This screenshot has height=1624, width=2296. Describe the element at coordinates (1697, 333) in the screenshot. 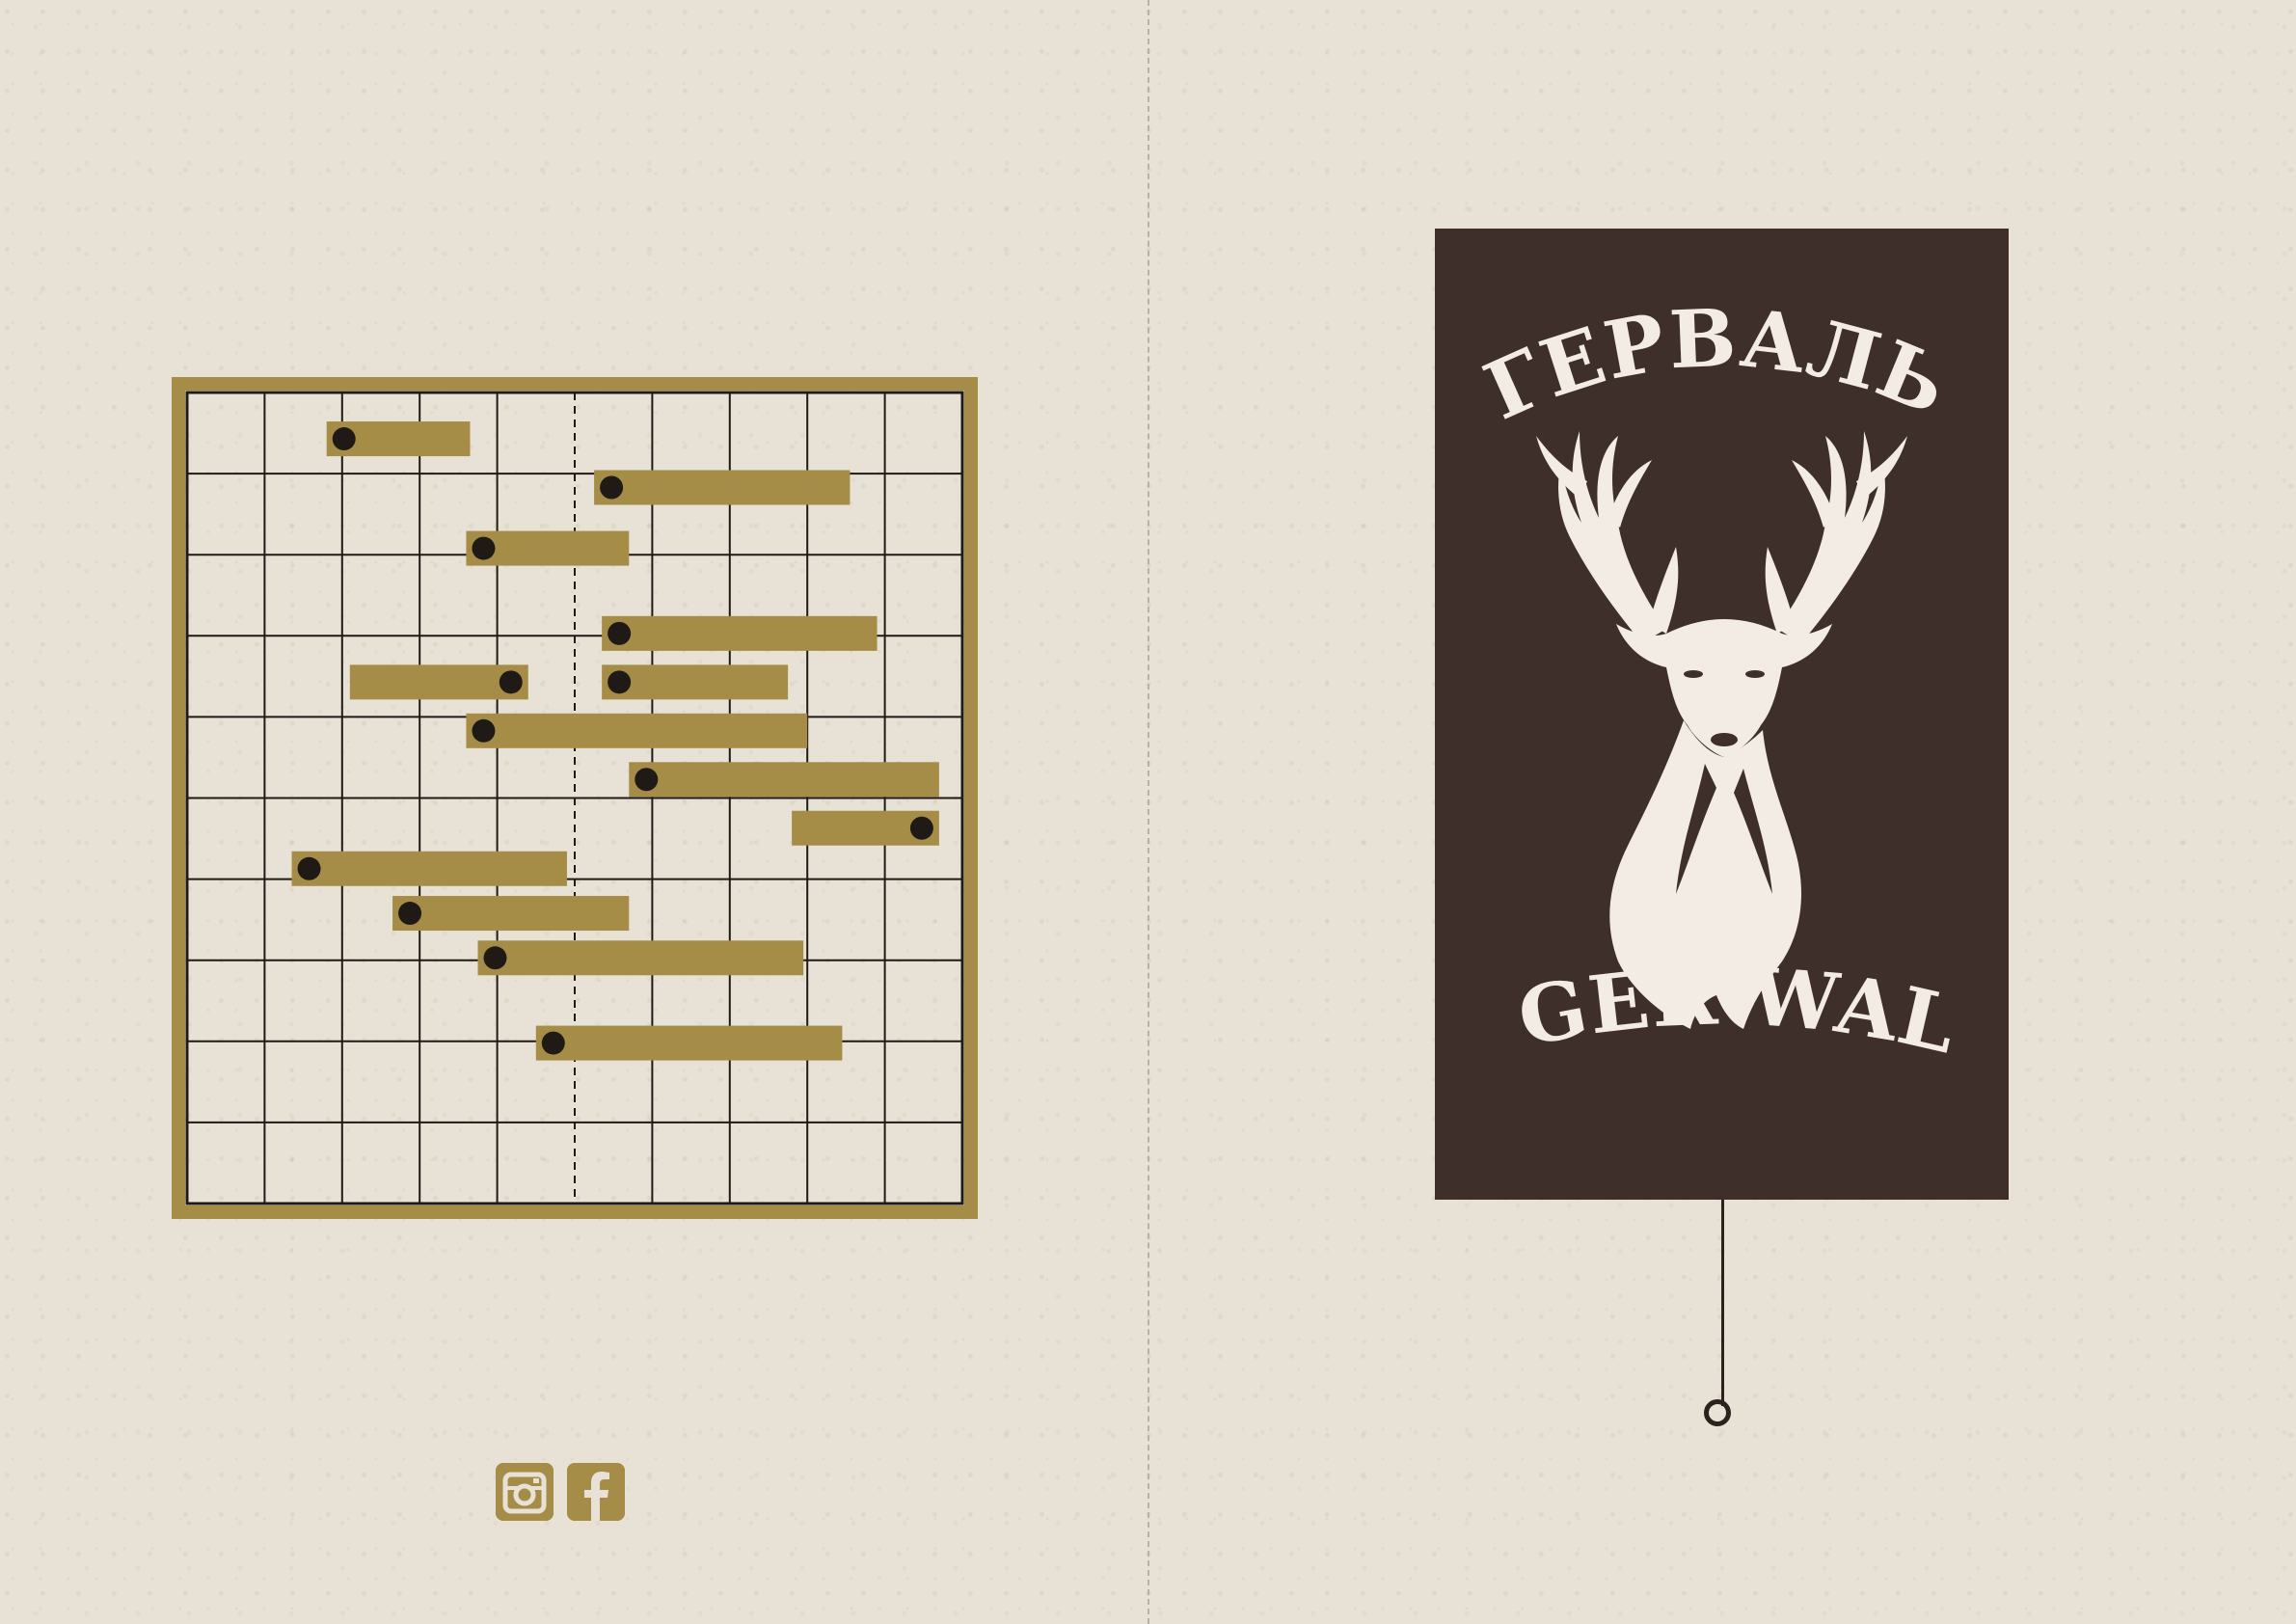

I see `brand-title-cyrillic: ЕГЕРВАЛЬД` at that location.